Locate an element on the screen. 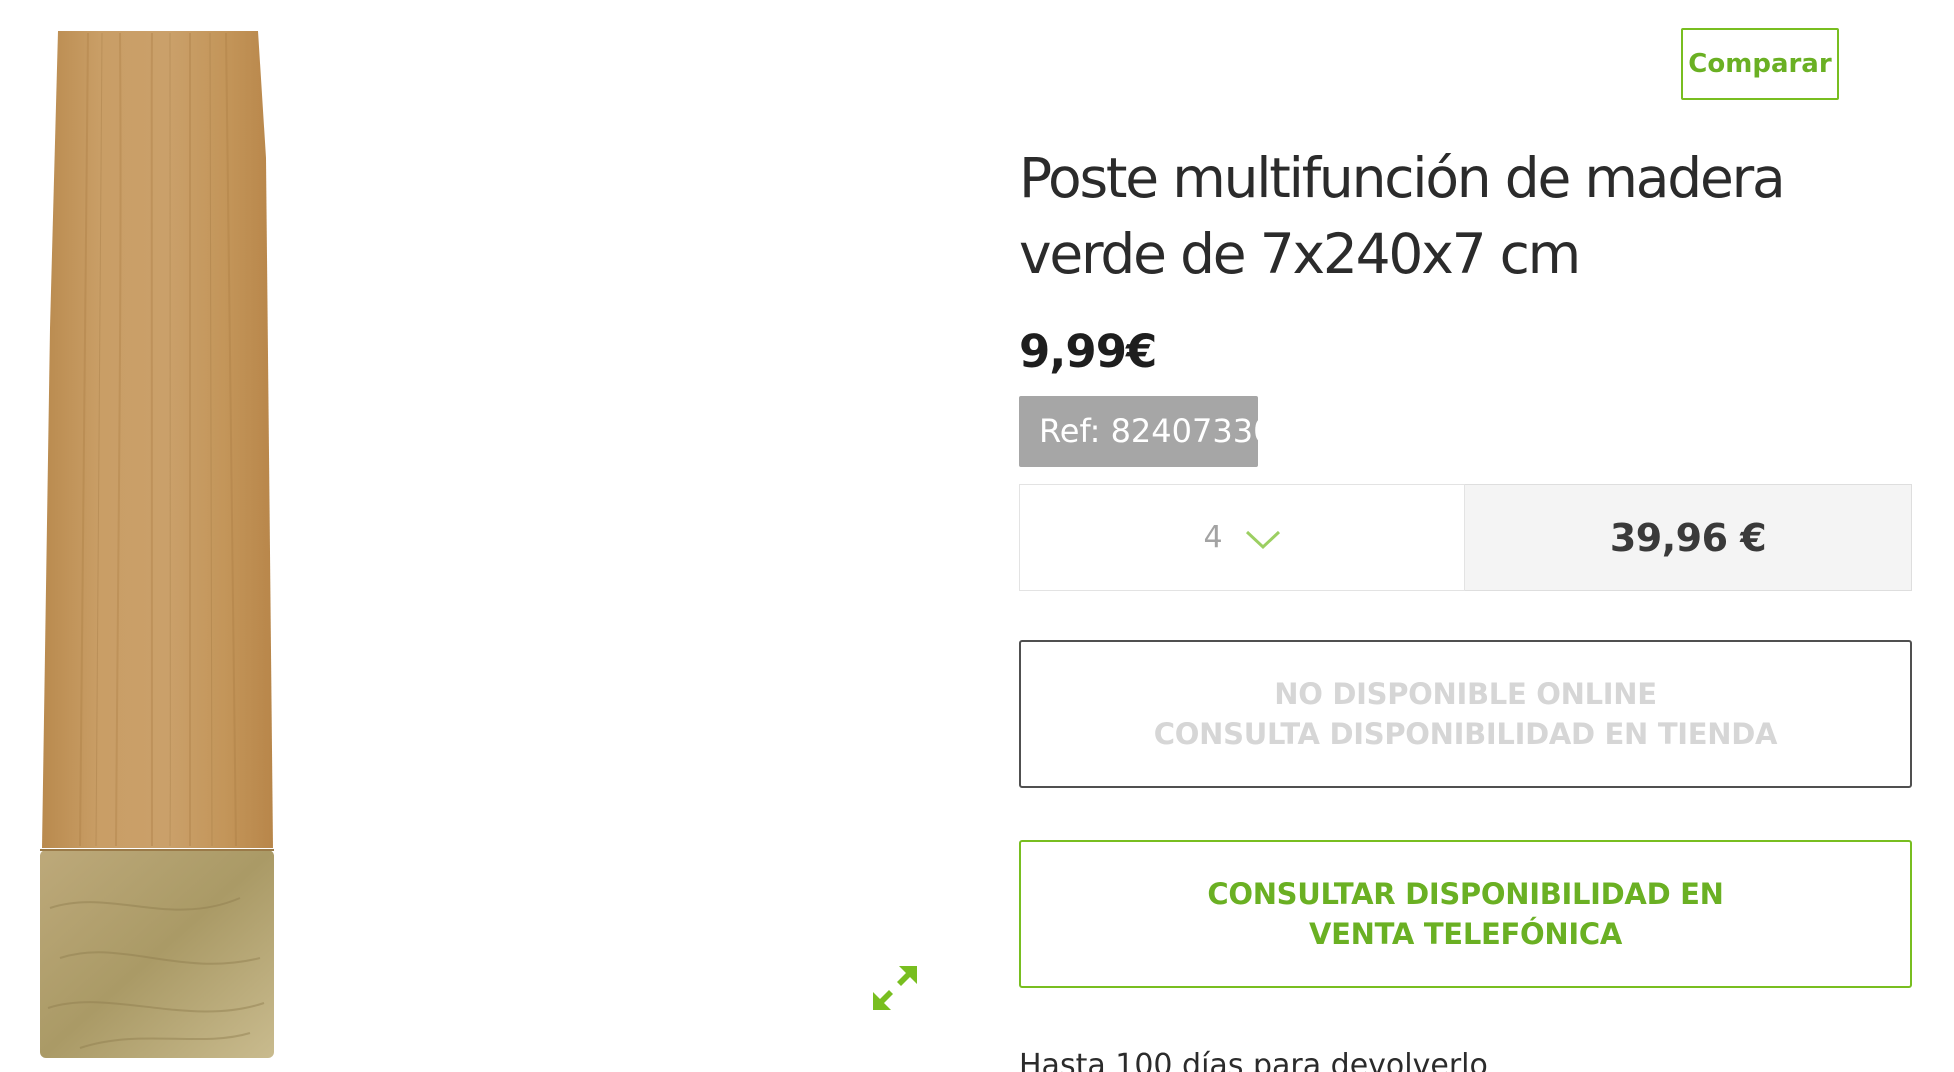 The image size is (1954, 1072). phone-availability-line-2: VENTA TELEFÓNICA is located at coordinates (1465, 934).